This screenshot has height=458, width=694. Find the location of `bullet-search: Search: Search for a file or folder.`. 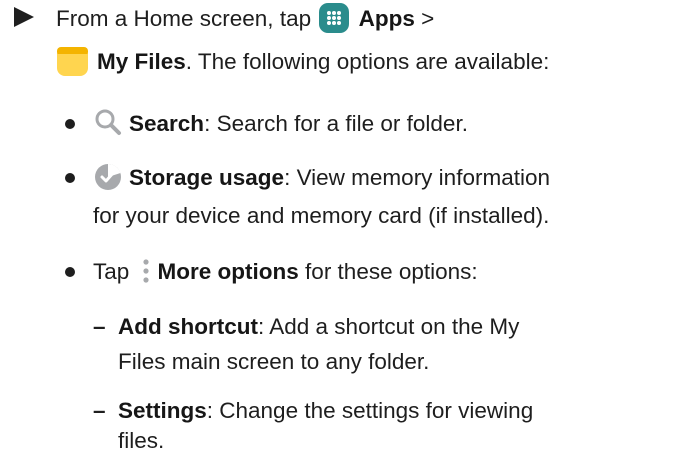

bullet-search: Search: Search for a file or folder. is located at coordinates (280, 123).